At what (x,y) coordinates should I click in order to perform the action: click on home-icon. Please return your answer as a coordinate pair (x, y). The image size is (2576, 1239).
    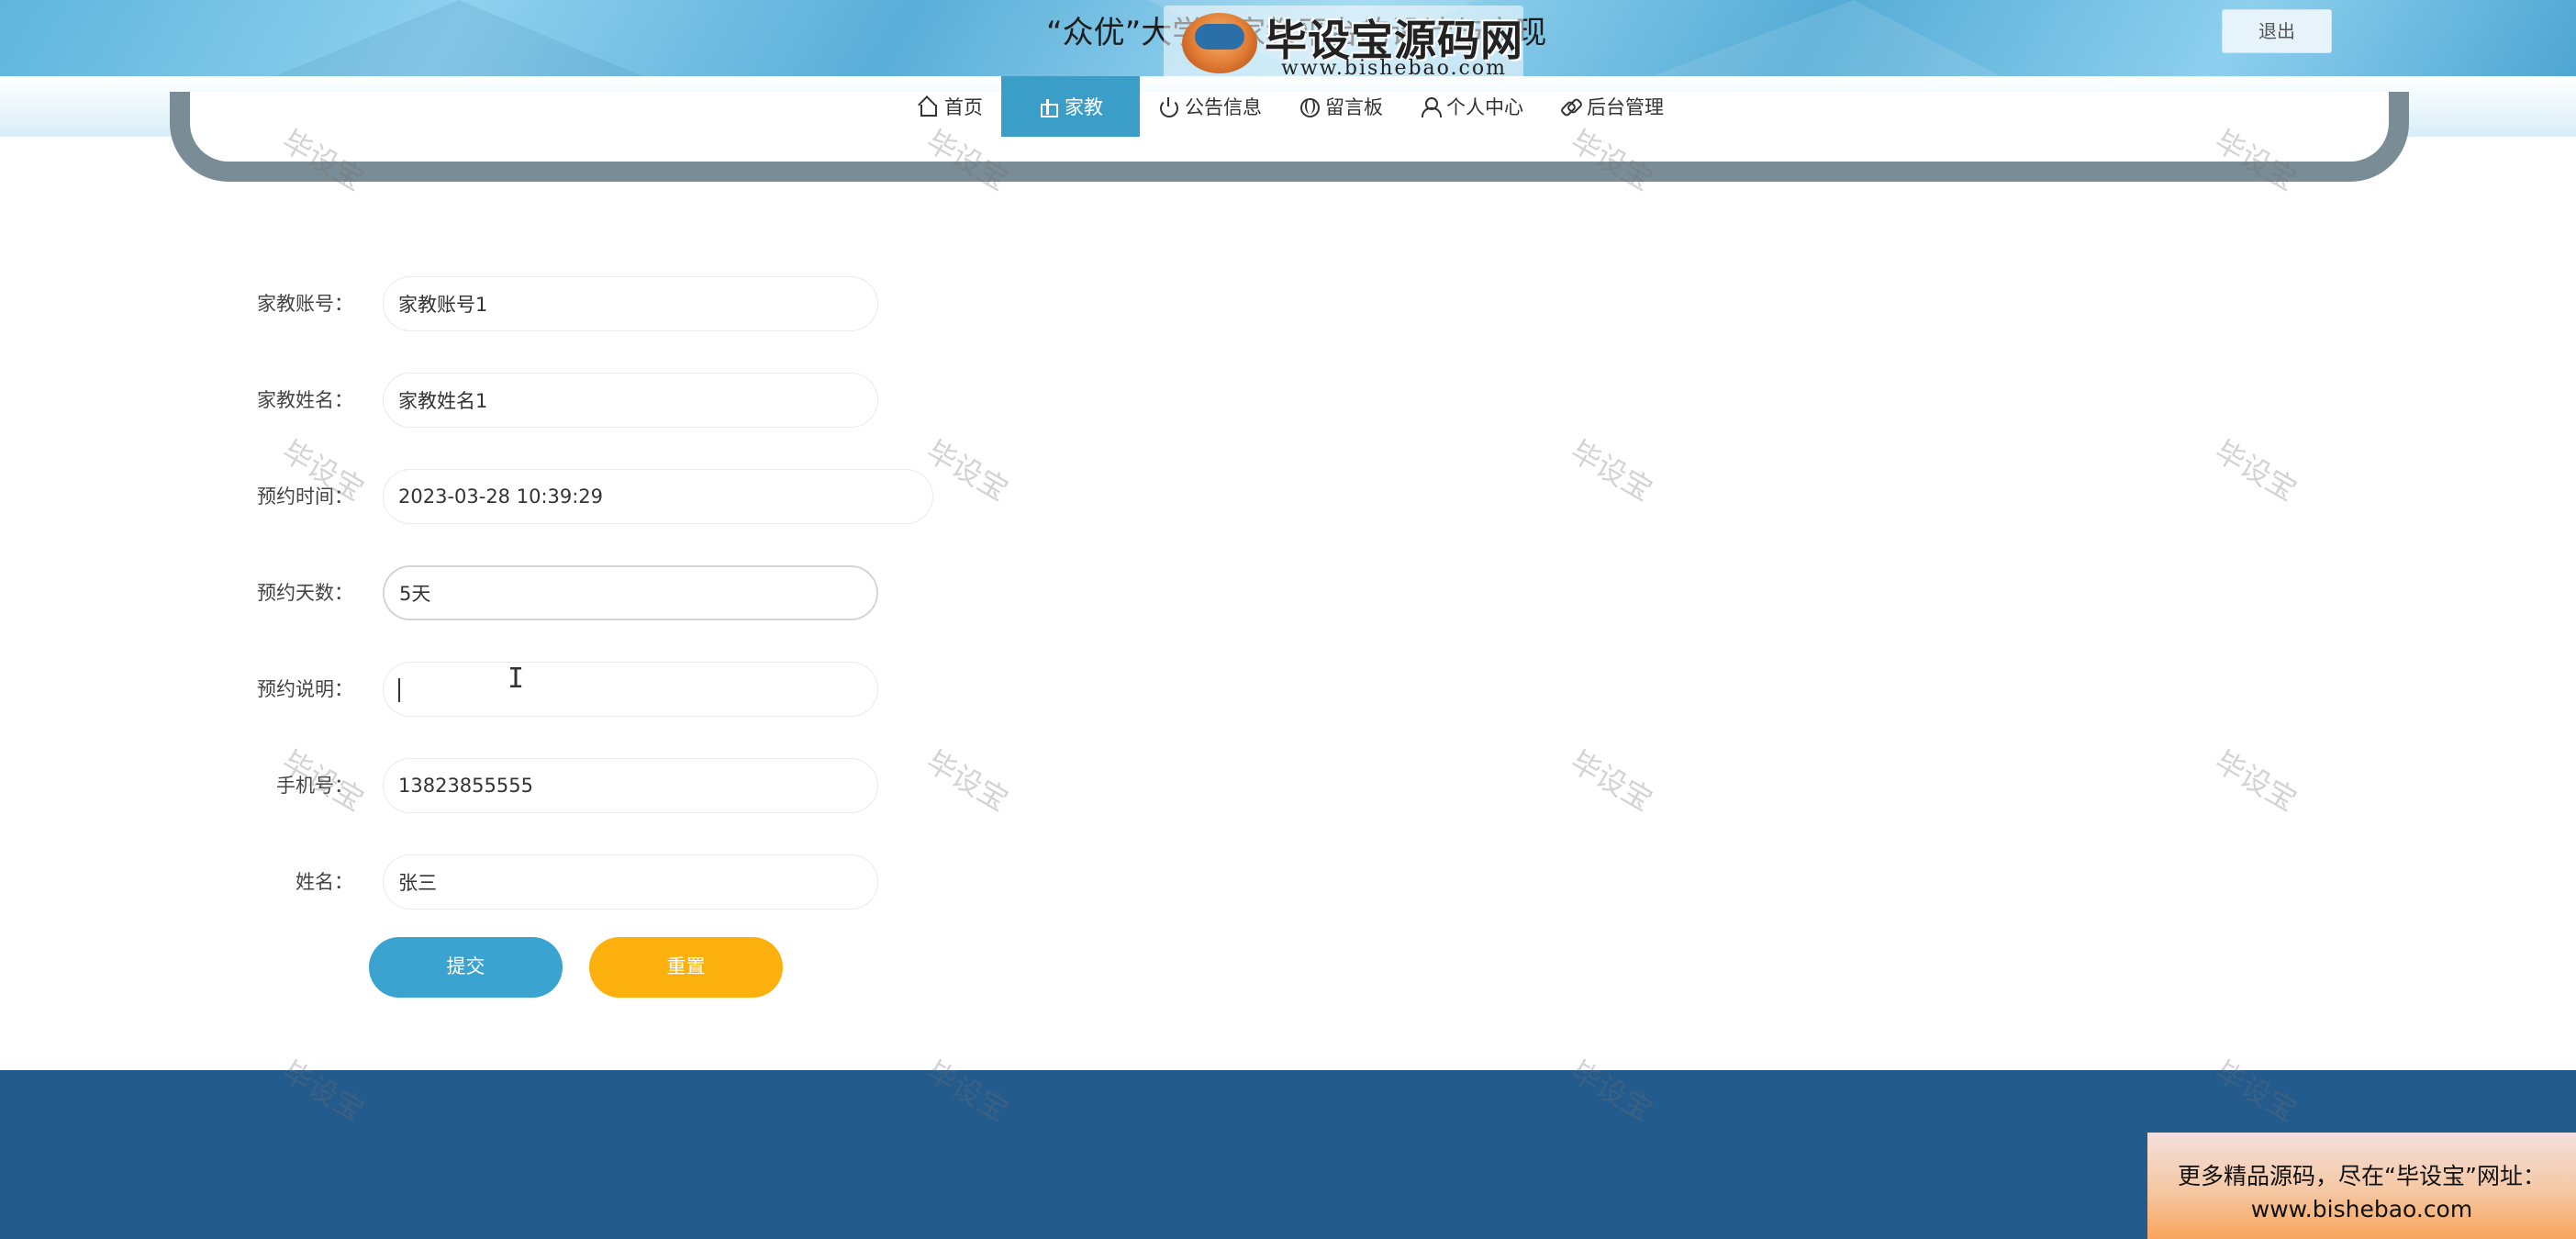
    Looking at the image, I should click on (928, 107).